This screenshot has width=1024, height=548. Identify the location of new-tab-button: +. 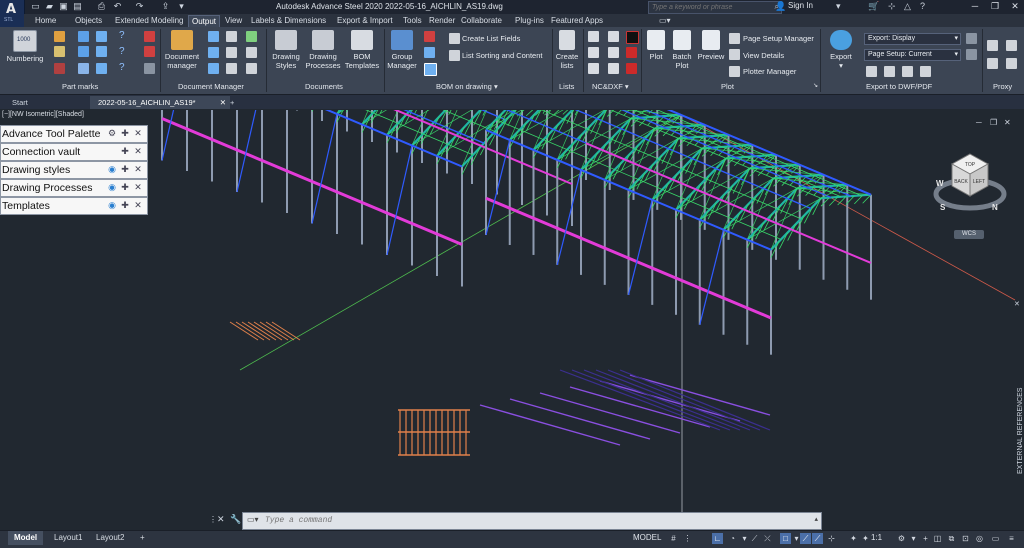
(232, 102).